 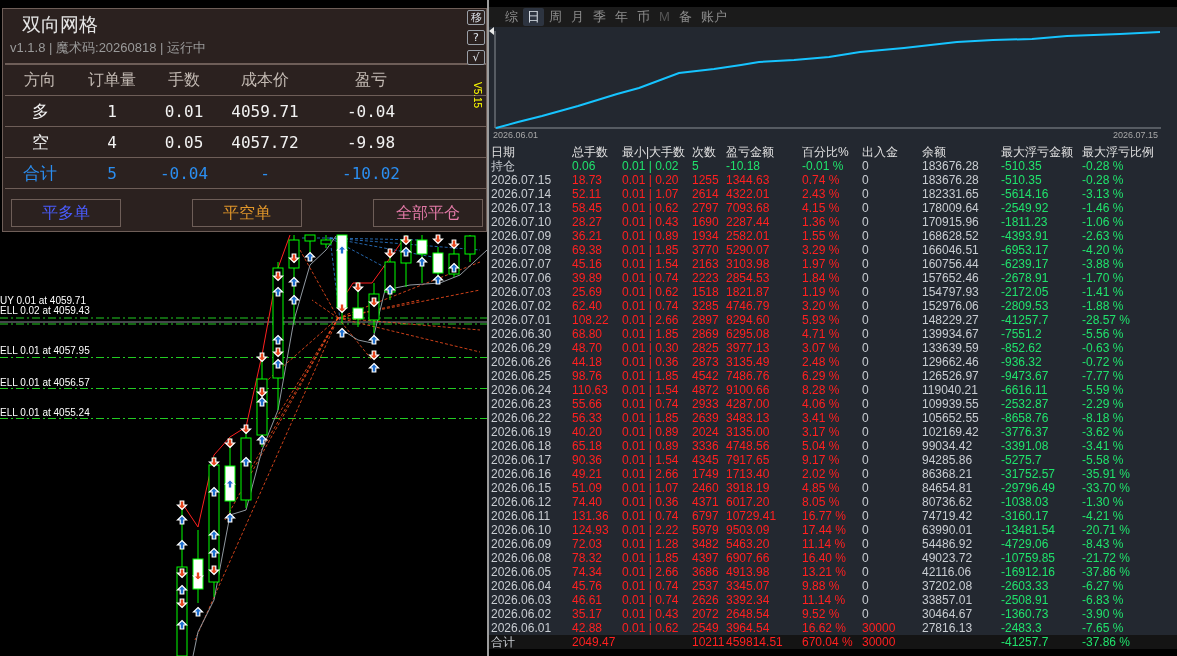 What do you see at coordinates (706, 180) in the screenshot?
I see `table-cell-text: 1255` at bounding box center [706, 180].